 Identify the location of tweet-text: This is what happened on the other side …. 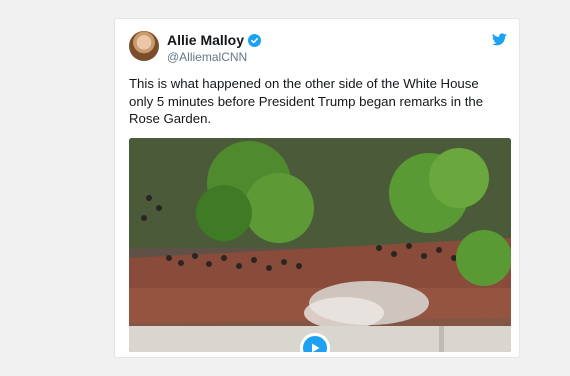
(306, 101).